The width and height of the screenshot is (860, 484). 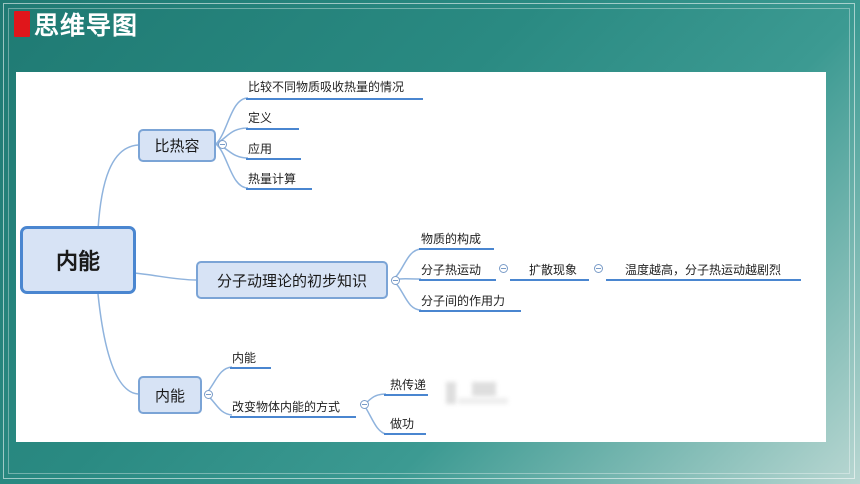 I want to click on leaf-node: 做功, so click(x=402, y=423).